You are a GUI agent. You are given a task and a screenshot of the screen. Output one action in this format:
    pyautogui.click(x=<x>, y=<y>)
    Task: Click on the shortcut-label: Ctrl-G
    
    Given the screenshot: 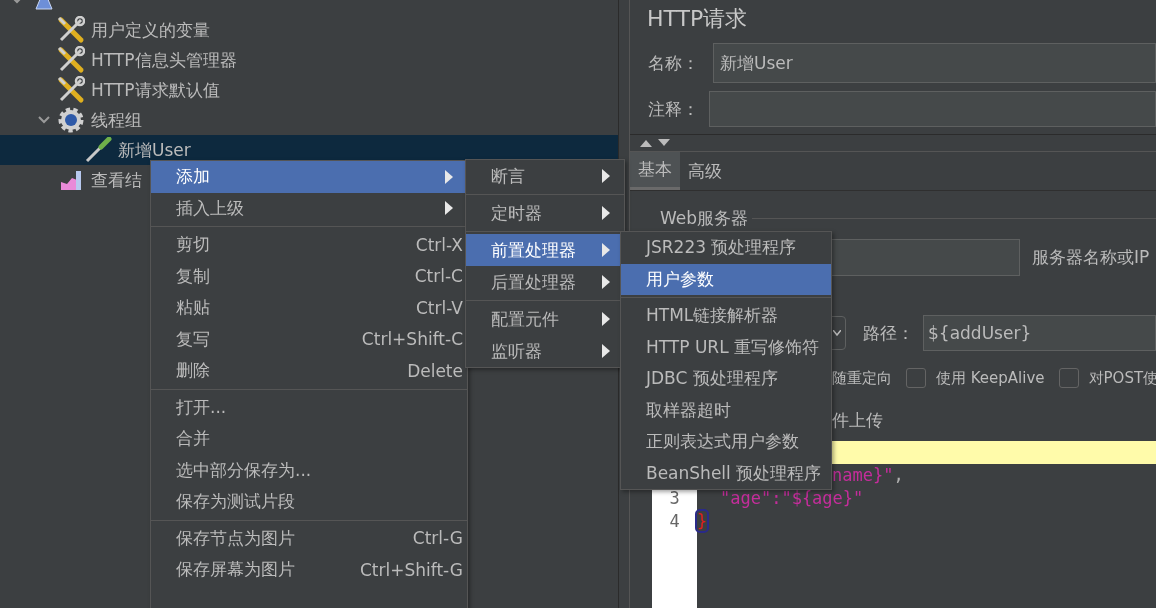 What is the action you would take?
    pyautogui.click(x=437, y=538)
    